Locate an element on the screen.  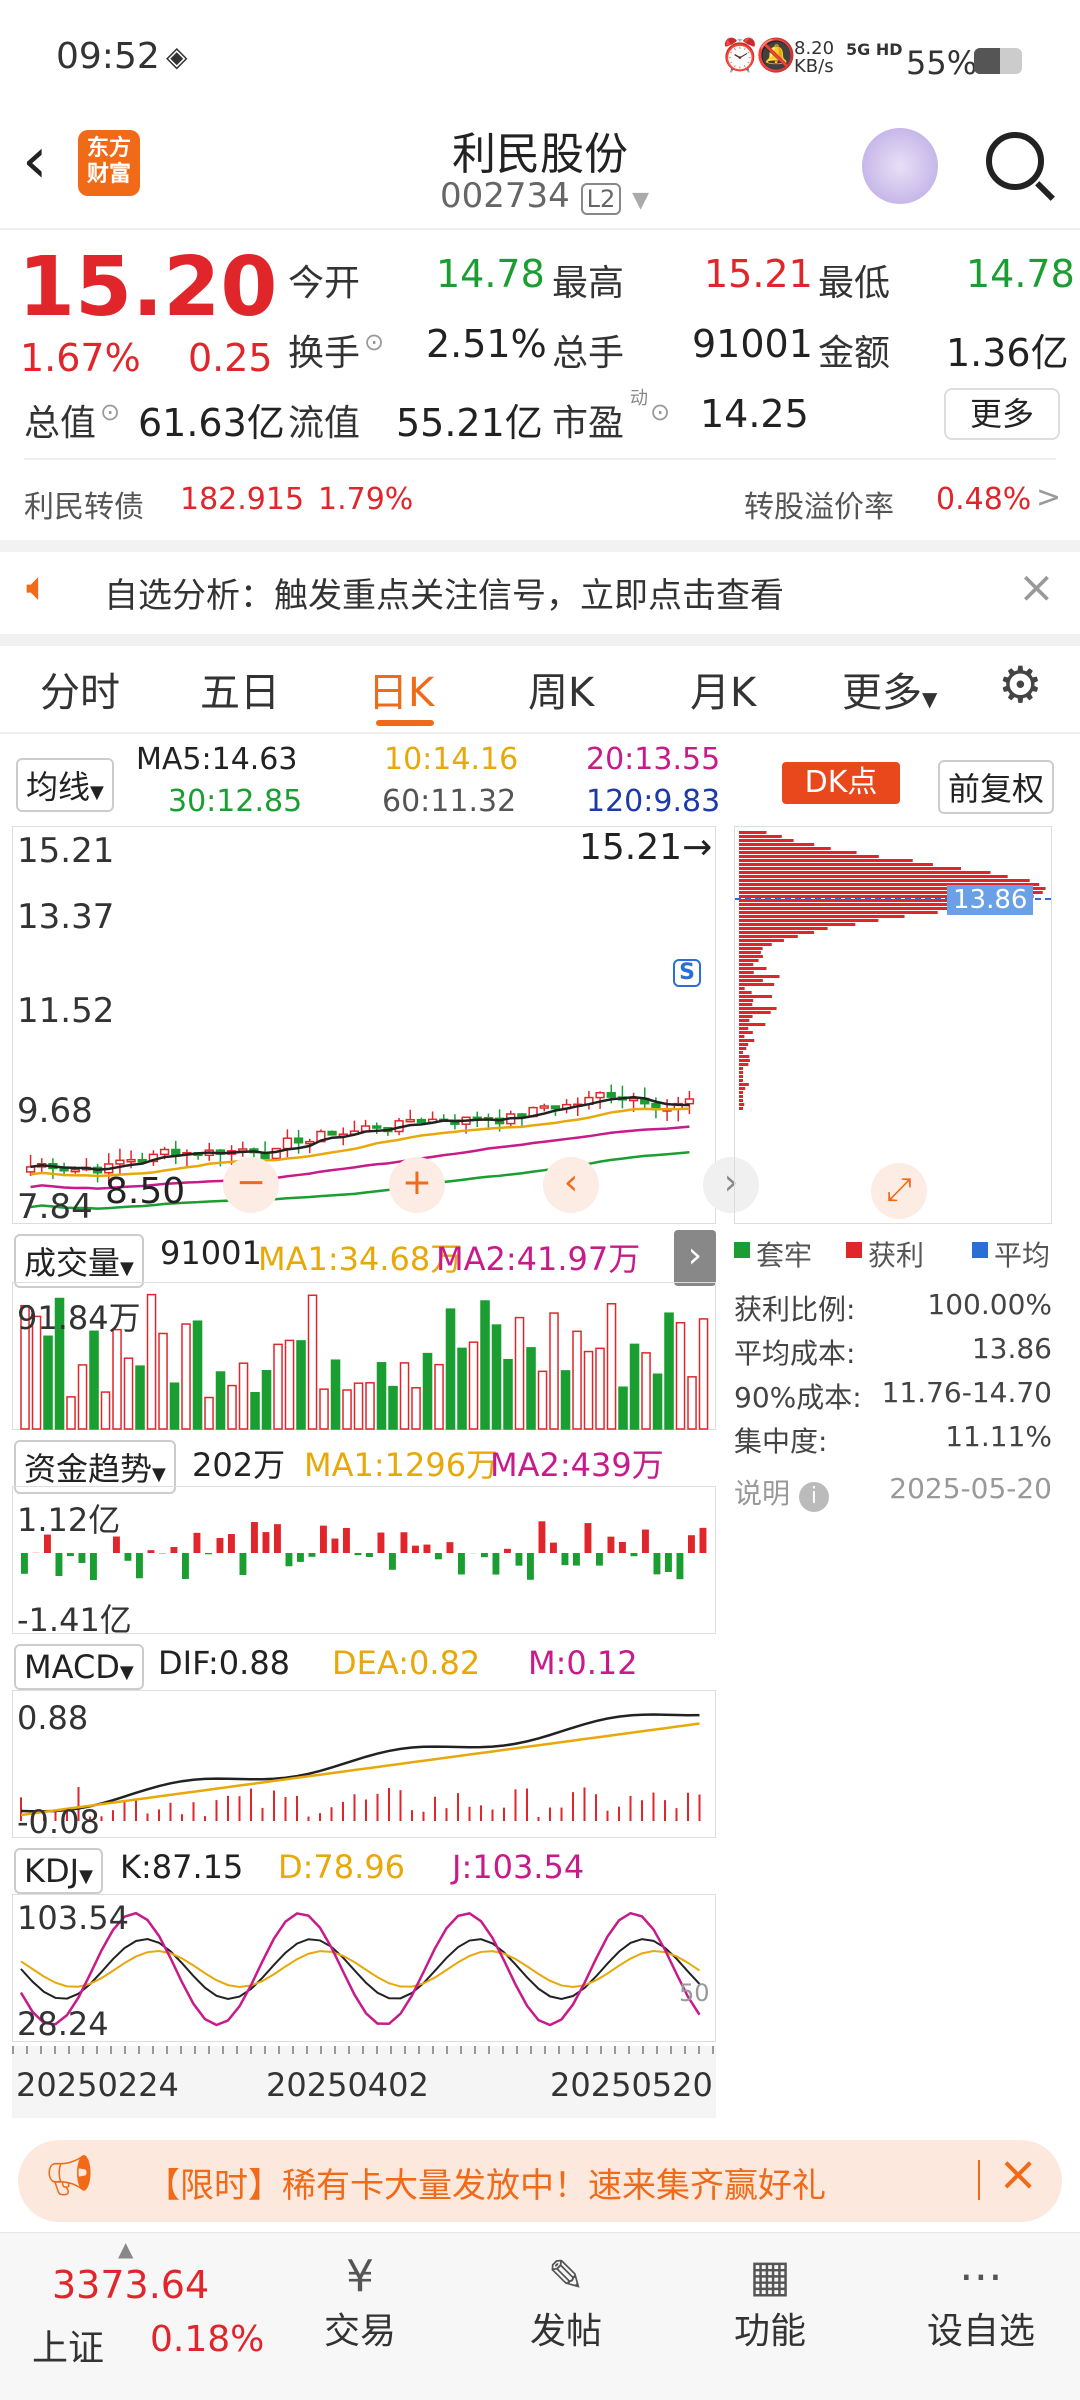
settings-gear-icon: ⚙ is located at coordinates (1020, 685).